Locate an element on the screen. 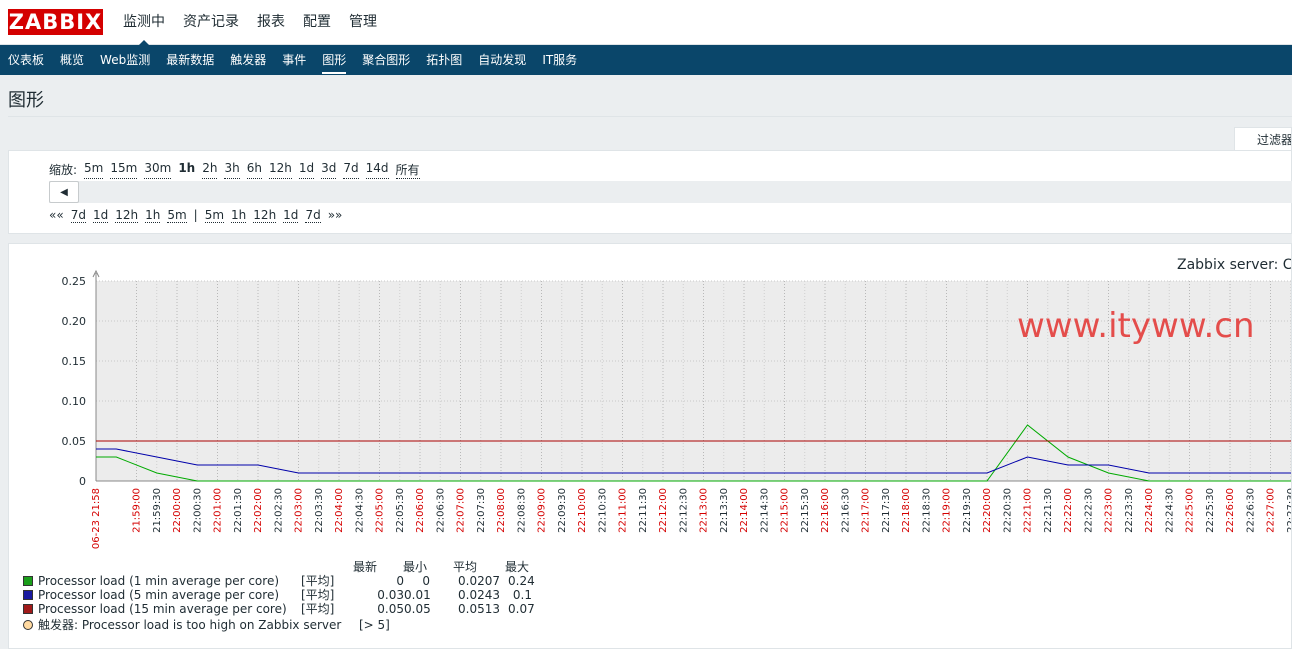 The image size is (1292, 649). top-menu-item: 报表 is located at coordinates (271, 22).